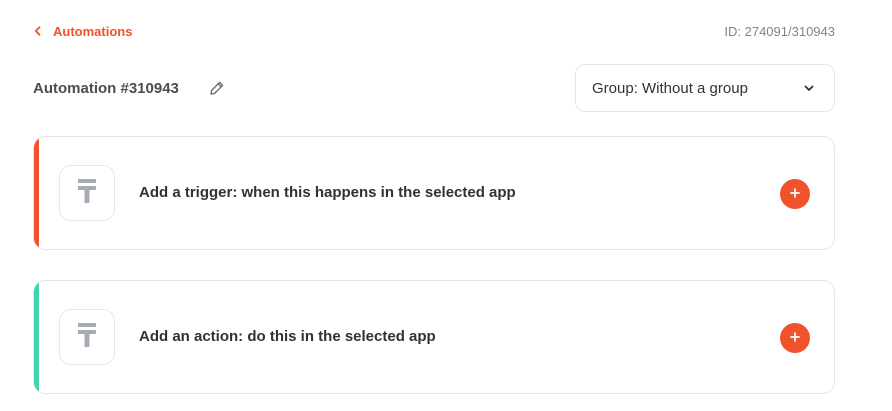  What do you see at coordinates (36, 193) in the screenshot?
I see `trigger-accent-bar` at bounding box center [36, 193].